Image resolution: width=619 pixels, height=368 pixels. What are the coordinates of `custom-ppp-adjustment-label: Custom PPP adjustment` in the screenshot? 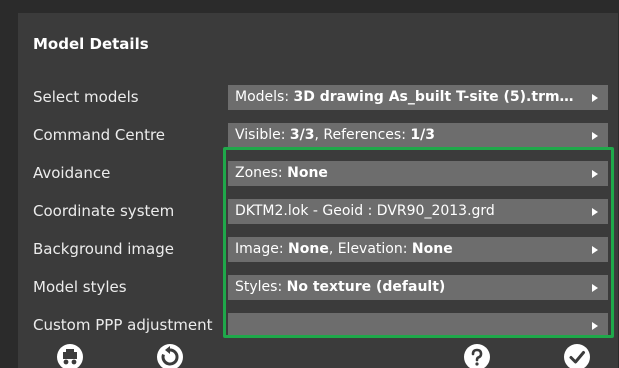 It's located at (123, 325).